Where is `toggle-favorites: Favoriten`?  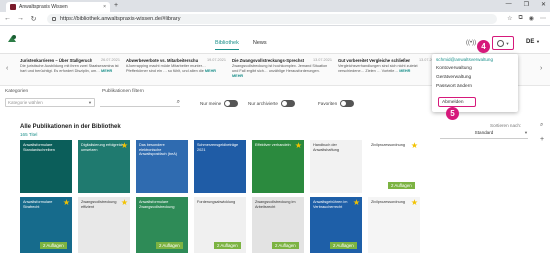
toggle-favorites: Favoriten is located at coordinates (336, 103).